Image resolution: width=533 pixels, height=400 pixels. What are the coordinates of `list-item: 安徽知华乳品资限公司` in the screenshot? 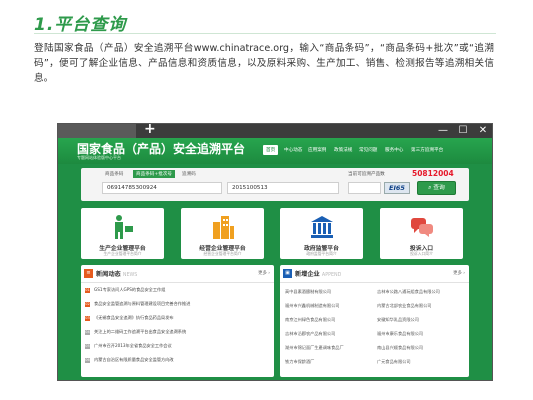 It's located at (398, 320).